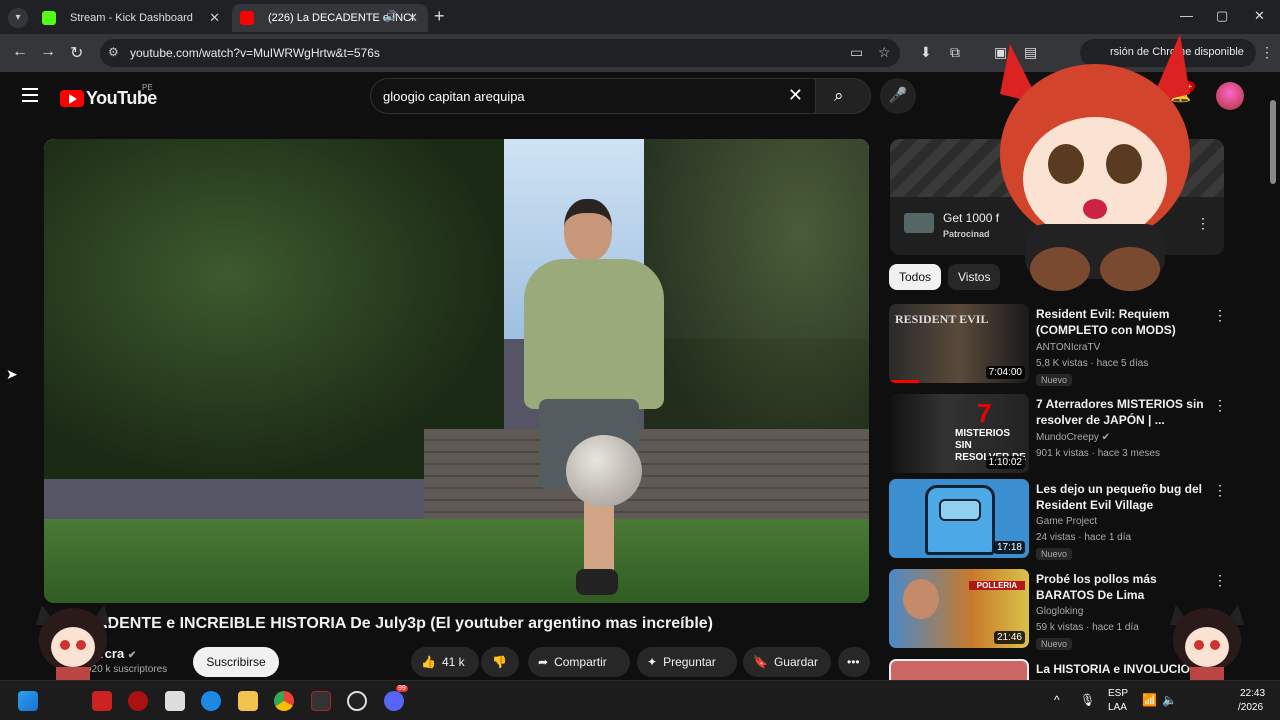 The image size is (1280, 720). What do you see at coordinates (760, 662) in the screenshot?
I see `bookmark-icon: 🔖` at bounding box center [760, 662].